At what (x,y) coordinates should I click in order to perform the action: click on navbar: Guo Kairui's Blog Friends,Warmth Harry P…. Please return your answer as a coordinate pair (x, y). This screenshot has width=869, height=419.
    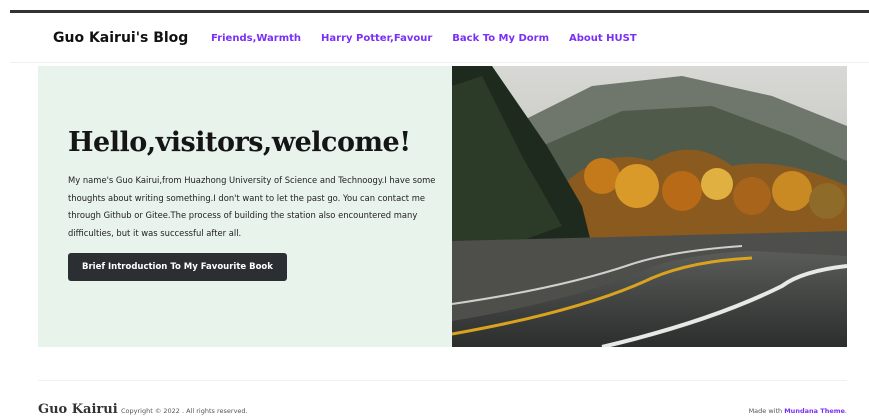
    Looking at the image, I should click on (439, 38).